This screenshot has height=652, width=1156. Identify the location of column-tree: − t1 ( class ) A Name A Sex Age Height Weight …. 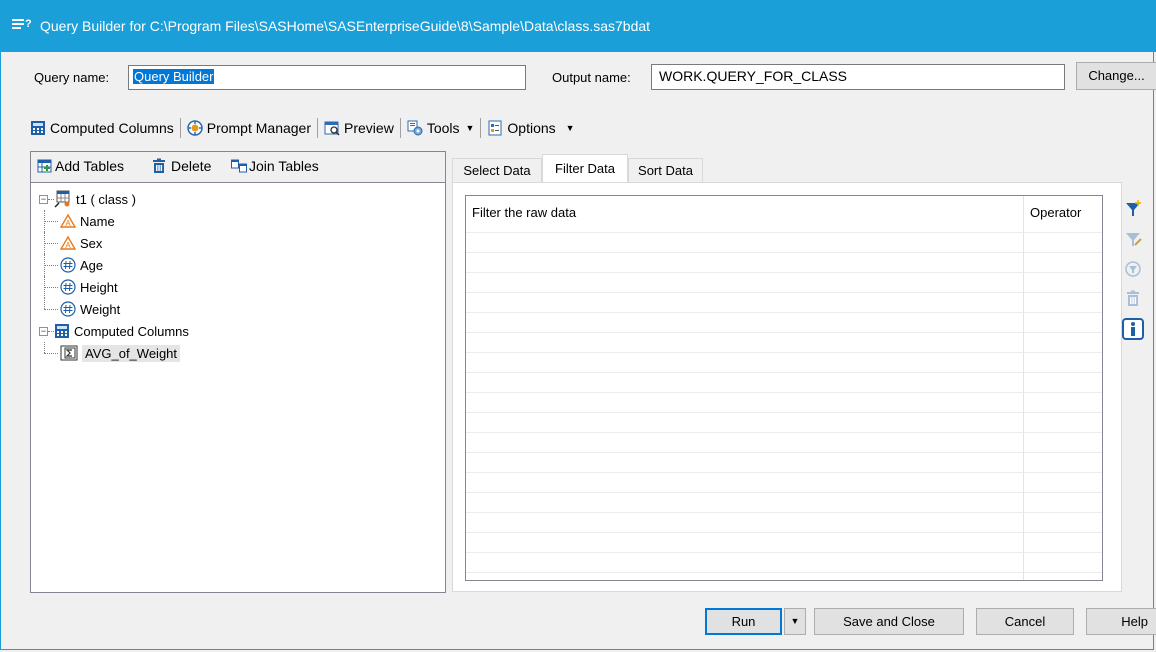
(239, 276).